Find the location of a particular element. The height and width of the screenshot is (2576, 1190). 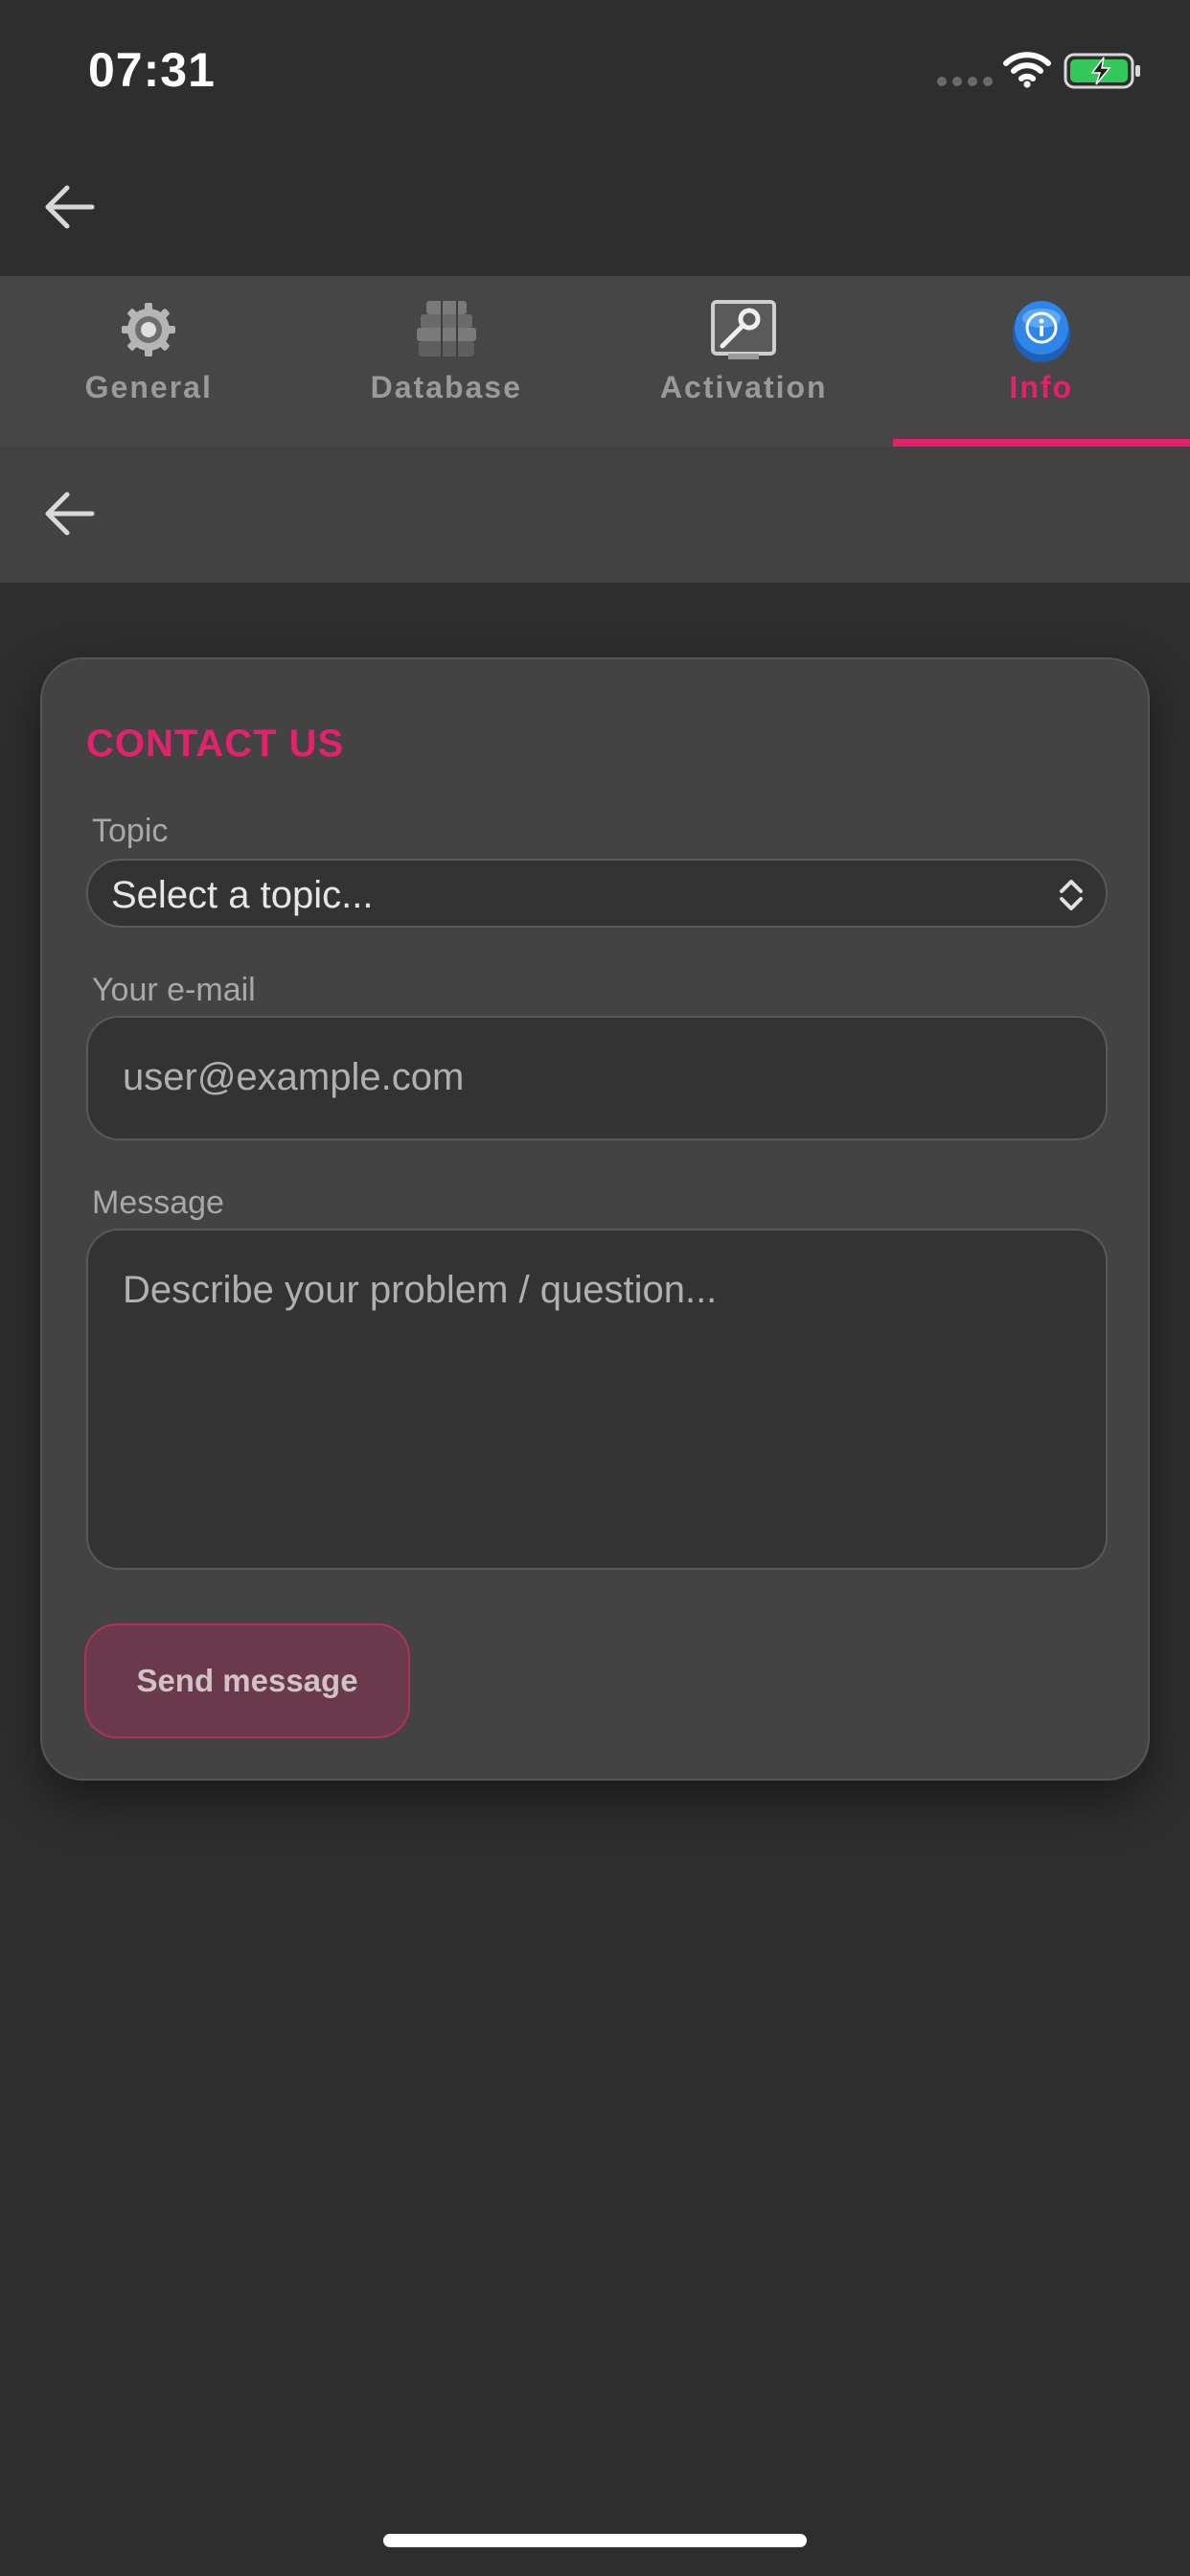

tab-label: Activation is located at coordinates (744, 387).